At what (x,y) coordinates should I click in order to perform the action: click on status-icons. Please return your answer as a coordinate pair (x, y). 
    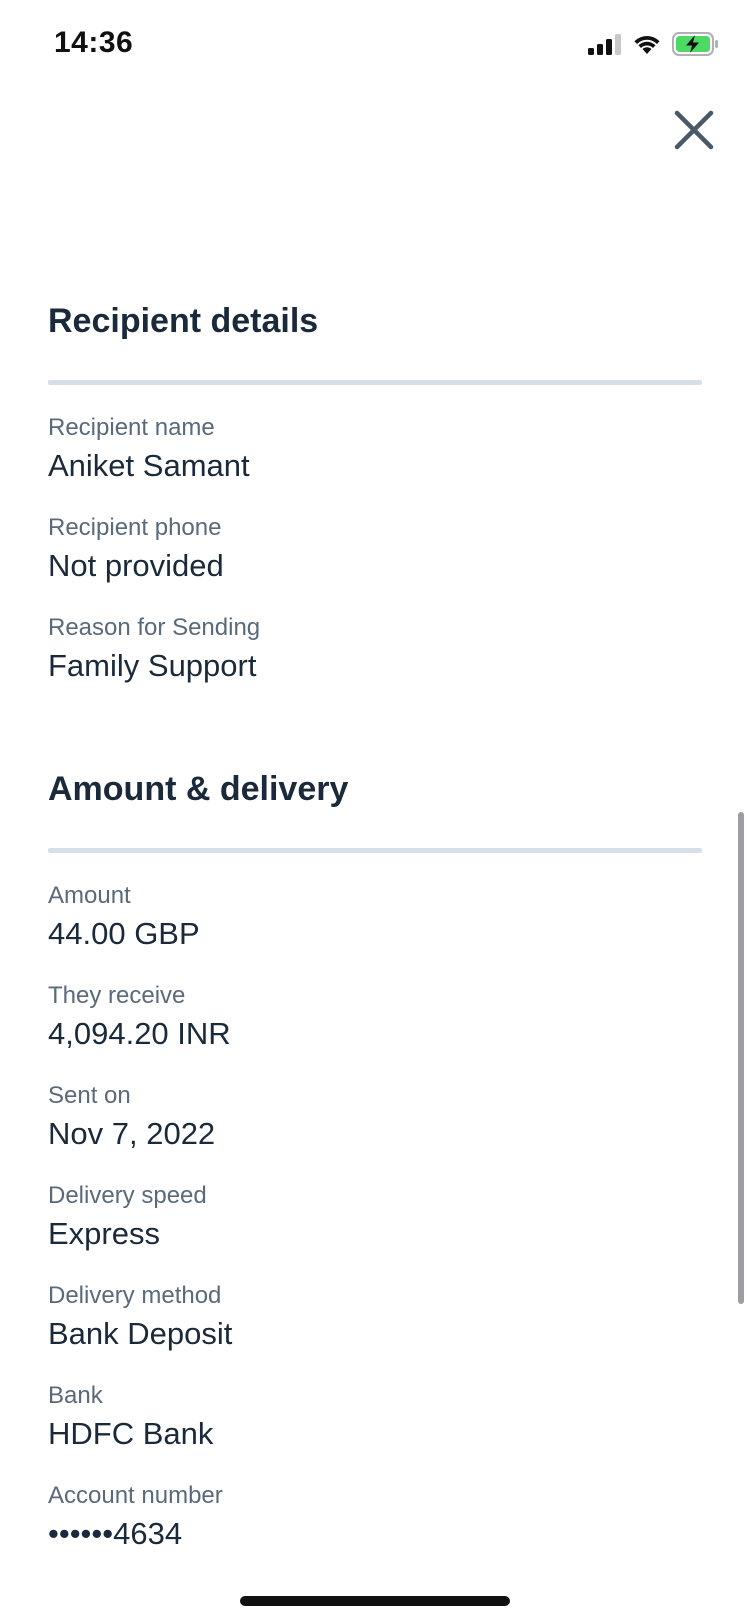
    Looking at the image, I should click on (654, 46).